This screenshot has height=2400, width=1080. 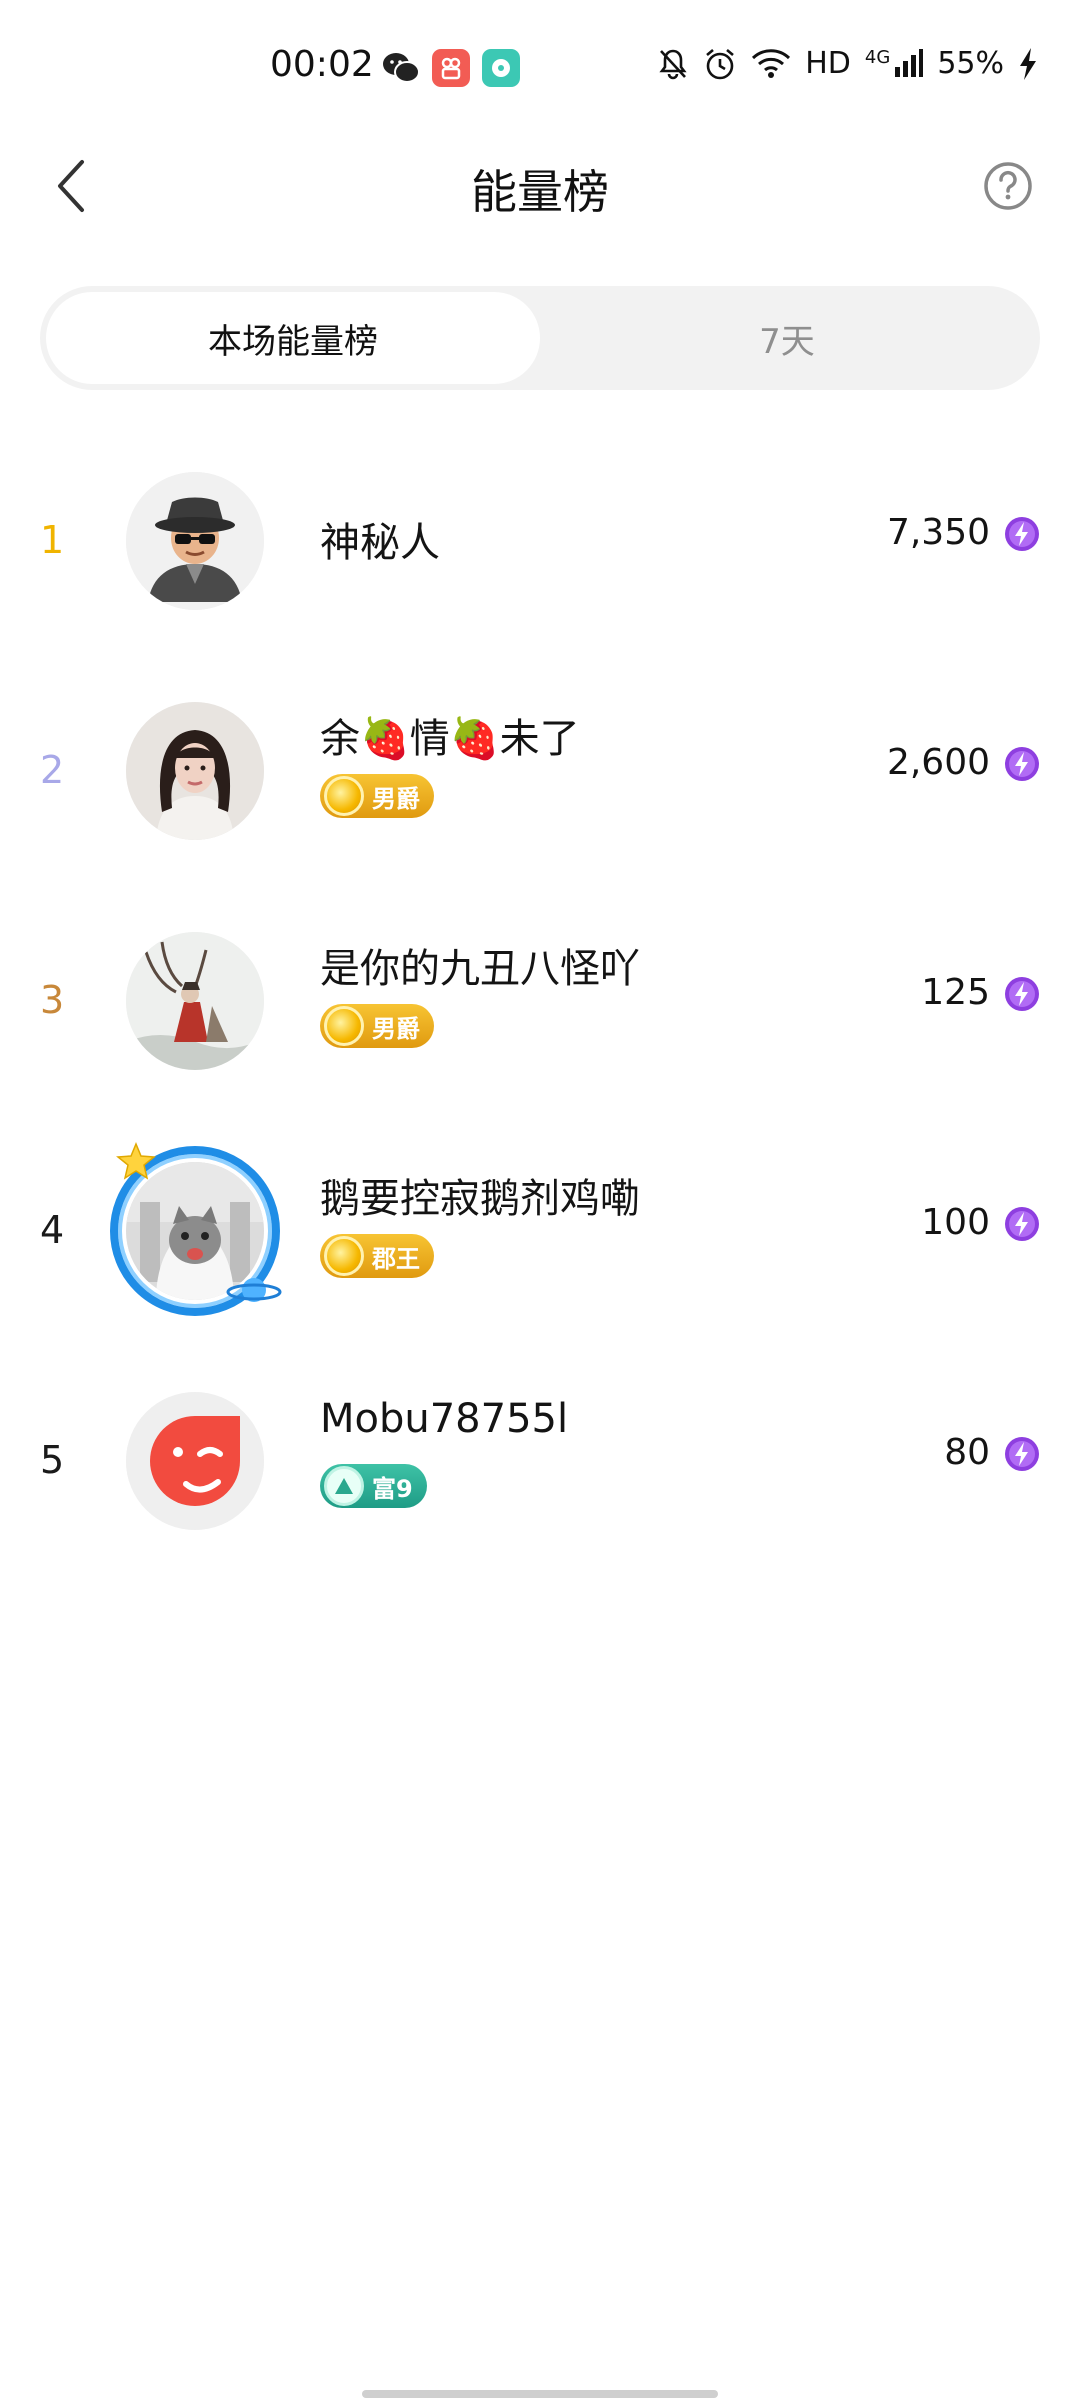 What do you see at coordinates (955, 1222) in the screenshot?
I see `energy-score: 100` at bounding box center [955, 1222].